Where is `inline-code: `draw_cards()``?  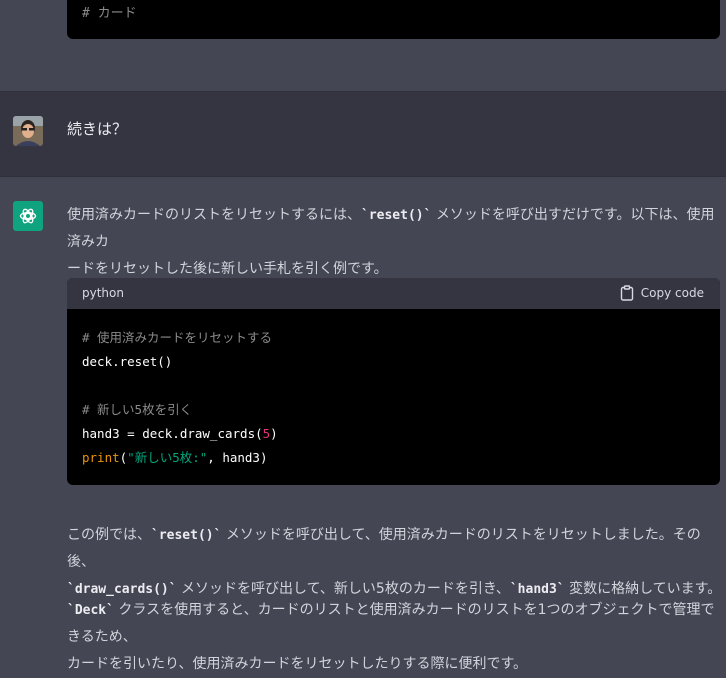 inline-code: `draw_cards()` is located at coordinates (122, 589).